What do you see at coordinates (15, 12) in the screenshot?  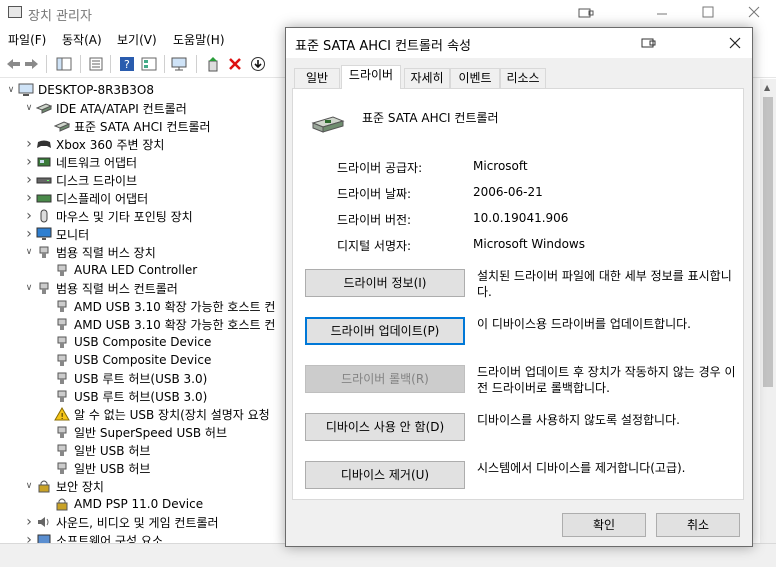 I see `device-manager-app-icon` at bounding box center [15, 12].